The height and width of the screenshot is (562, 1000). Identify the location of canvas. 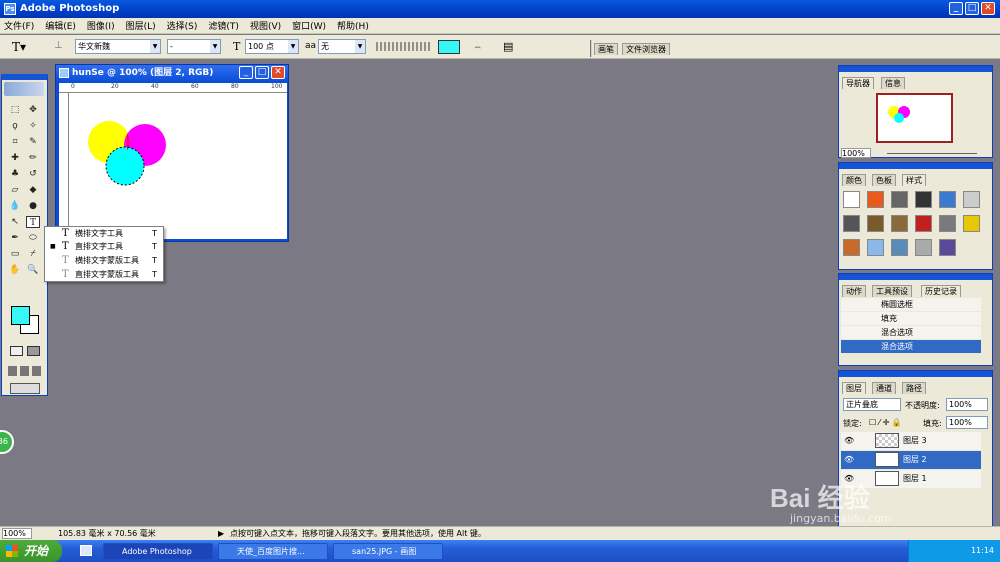
(178, 166).